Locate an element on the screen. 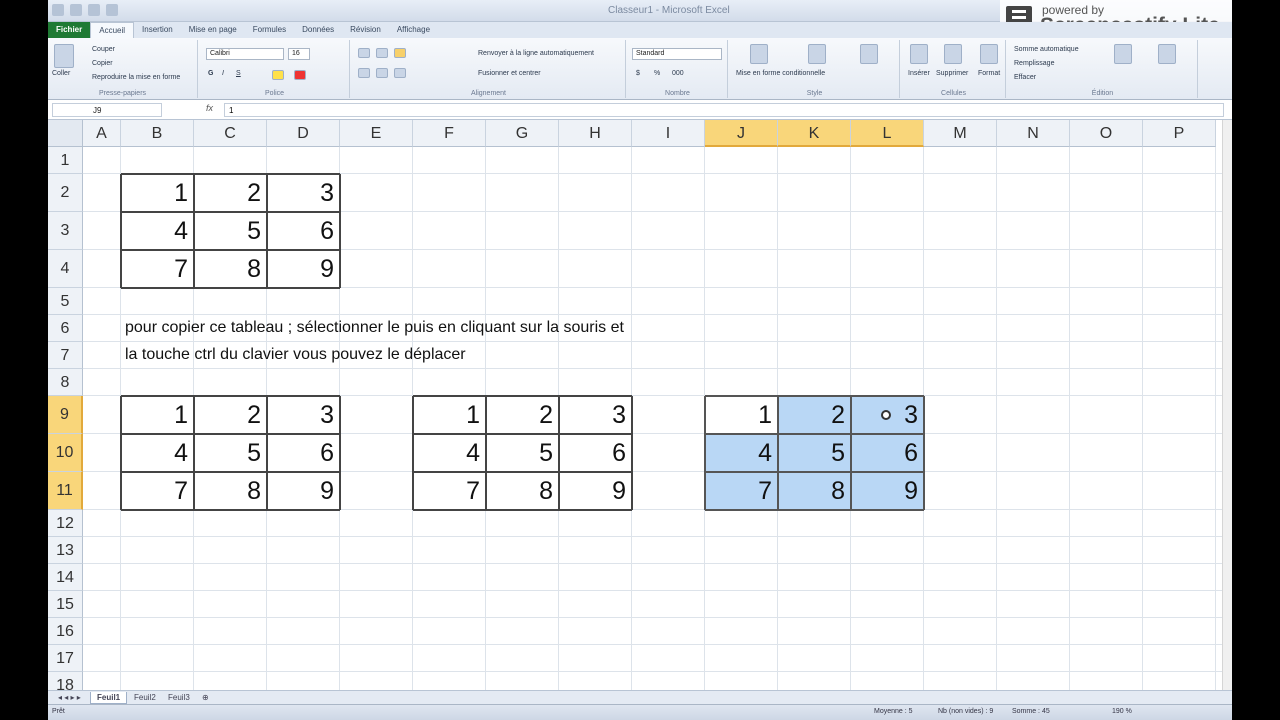  number-format-select: Standard is located at coordinates (677, 54).